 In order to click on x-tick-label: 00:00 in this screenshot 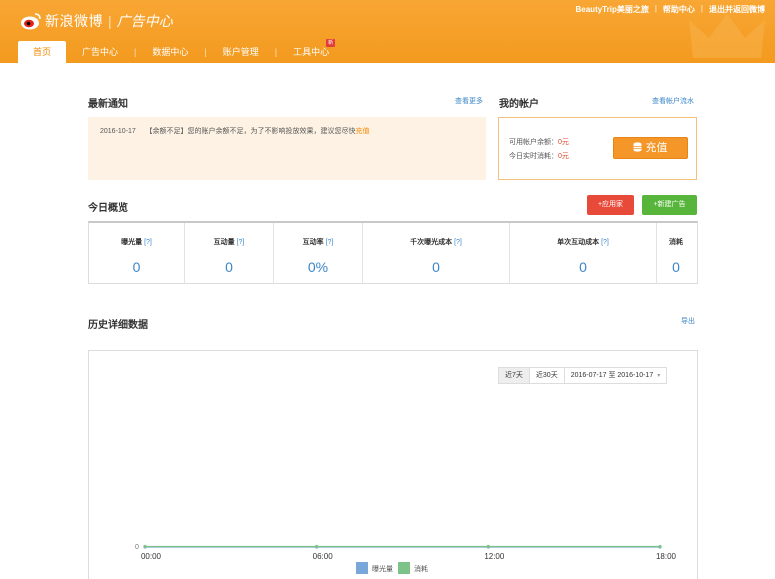, I will do `click(151, 556)`.